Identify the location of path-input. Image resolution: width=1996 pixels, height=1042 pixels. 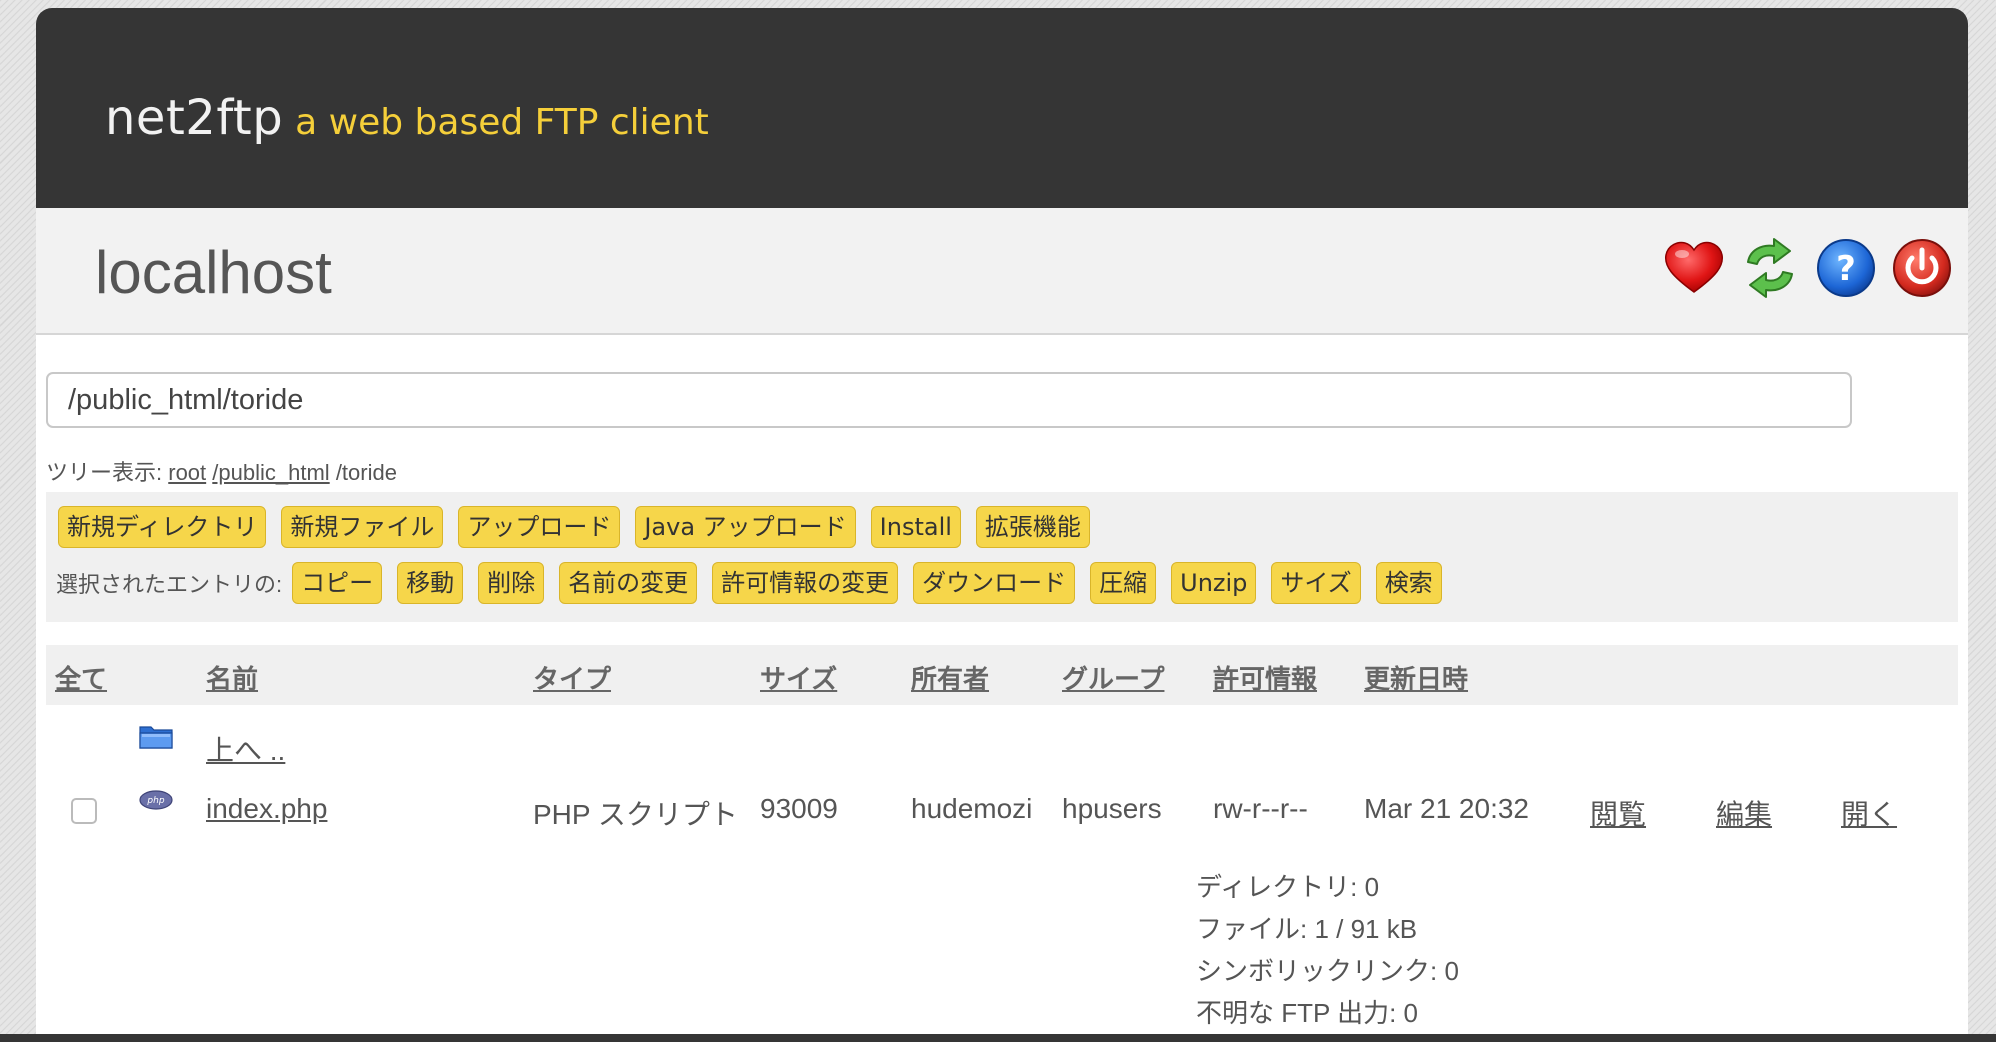
(949, 400).